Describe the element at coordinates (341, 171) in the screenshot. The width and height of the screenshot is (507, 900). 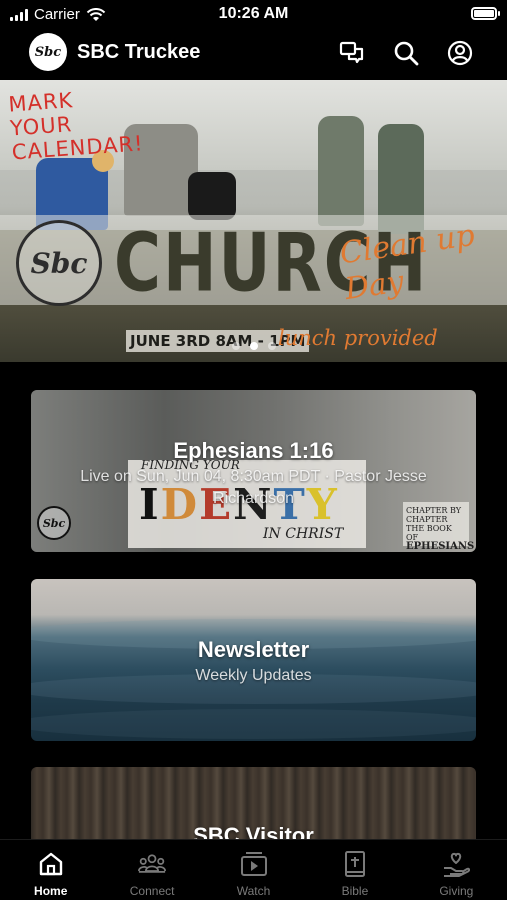
I see `volunteer-figure` at that location.